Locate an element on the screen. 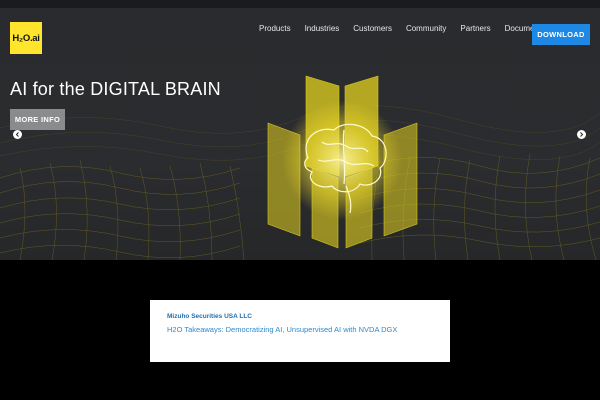  carousel-next-button is located at coordinates (581, 134).